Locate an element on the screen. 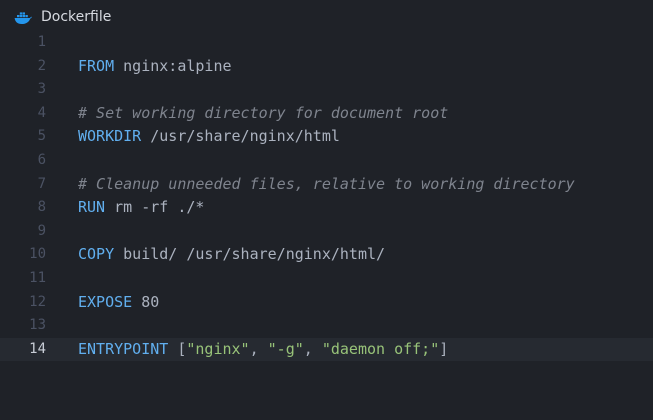 Image resolution: width=653 pixels, height=420 pixels. instruction-args: 80 is located at coordinates (146, 301).